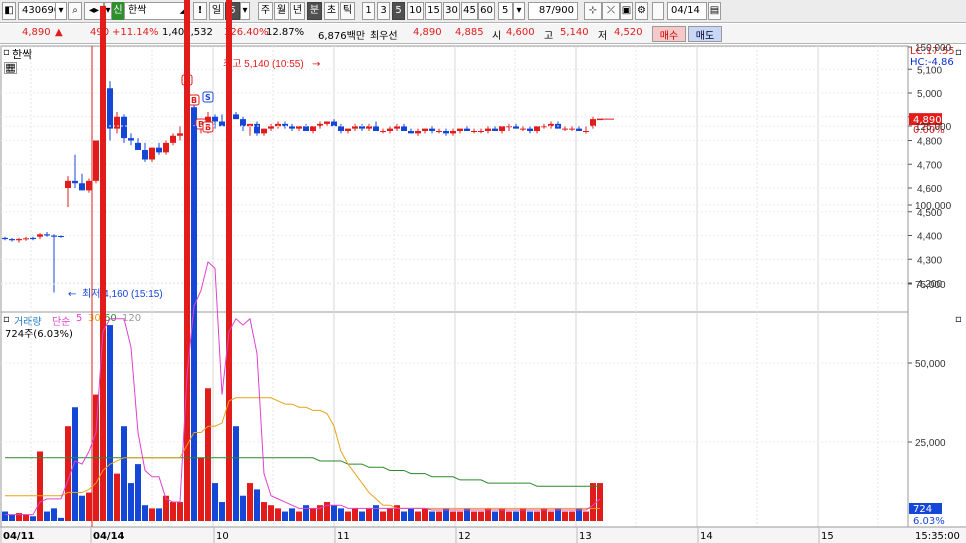 This screenshot has height=543, width=966. What do you see at coordinates (61, 11) in the screenshot?
I see `code-dropdown-icon: ▾` at bounding box center [61, 11].